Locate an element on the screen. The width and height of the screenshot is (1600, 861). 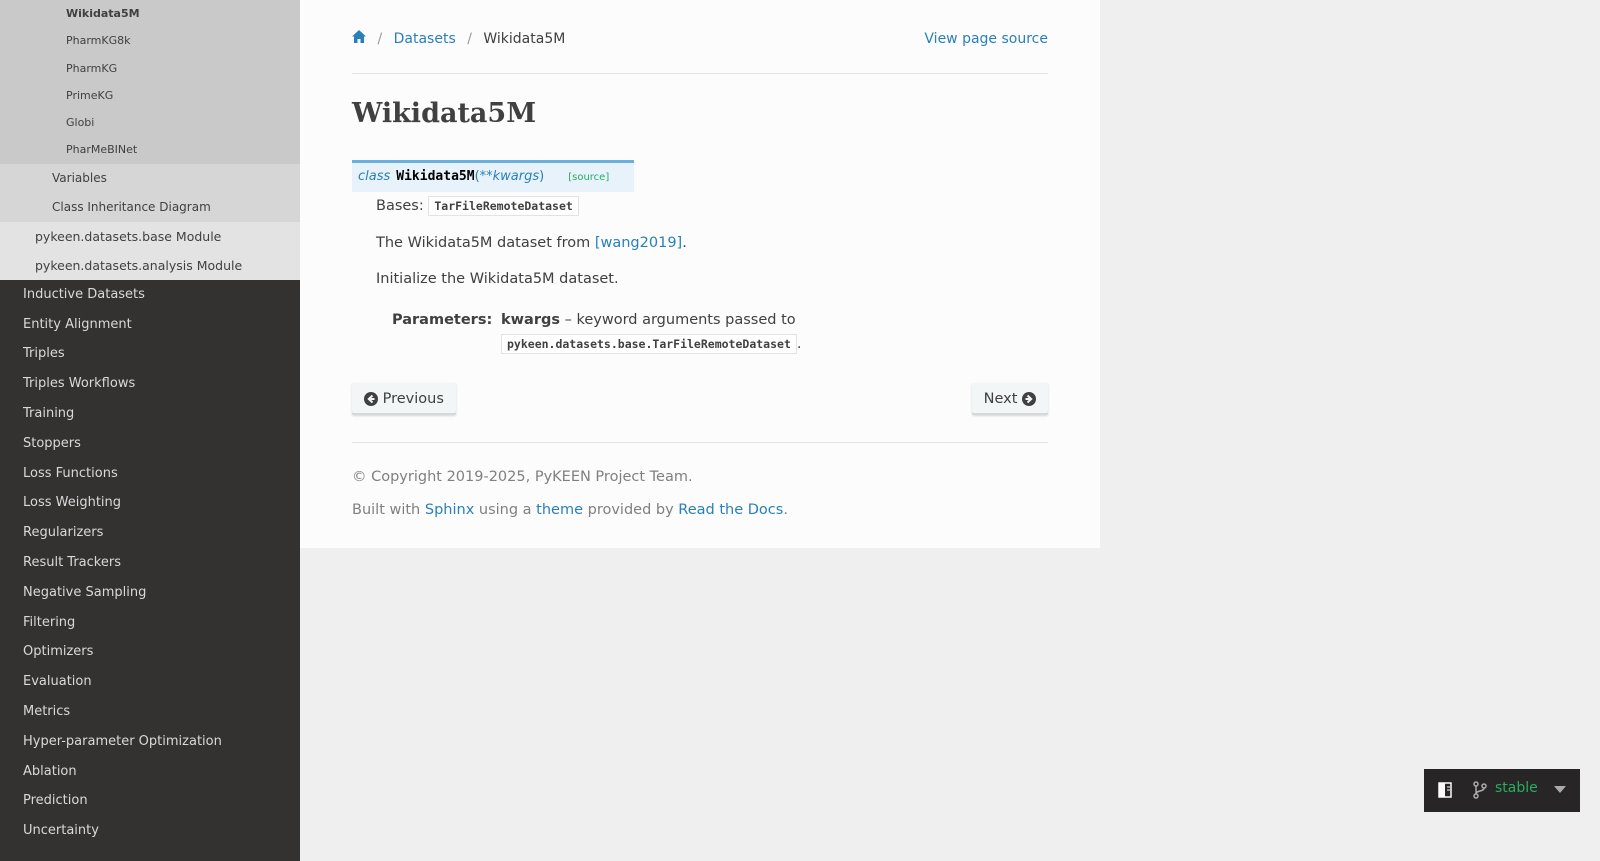
sidebar-item-result-trackers: Result Trackers is located at coordinates (150, 563).